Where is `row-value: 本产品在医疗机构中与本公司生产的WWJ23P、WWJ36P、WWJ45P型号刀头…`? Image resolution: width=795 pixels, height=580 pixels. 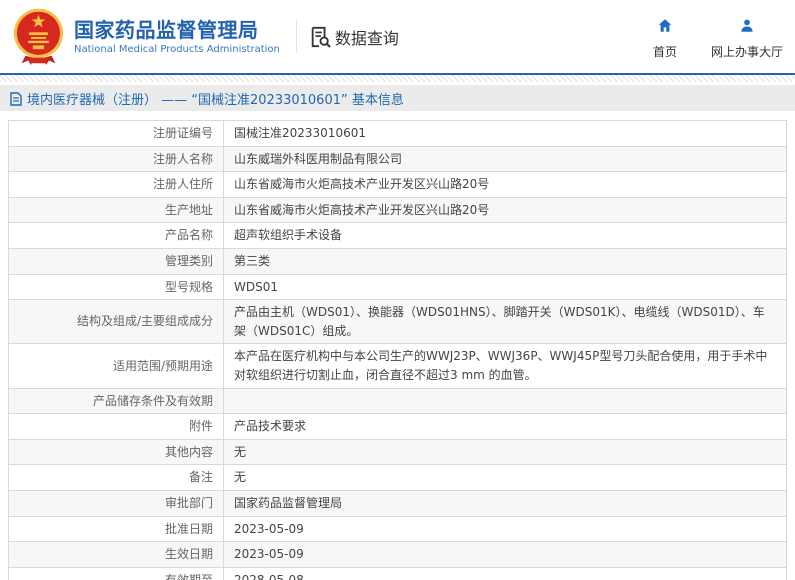
row-value: 本产品在医疗机构中与本公司生产的WWJ23P、WWJ36P、WWJ45P型号刀头… is located at coordinates (505, 366).